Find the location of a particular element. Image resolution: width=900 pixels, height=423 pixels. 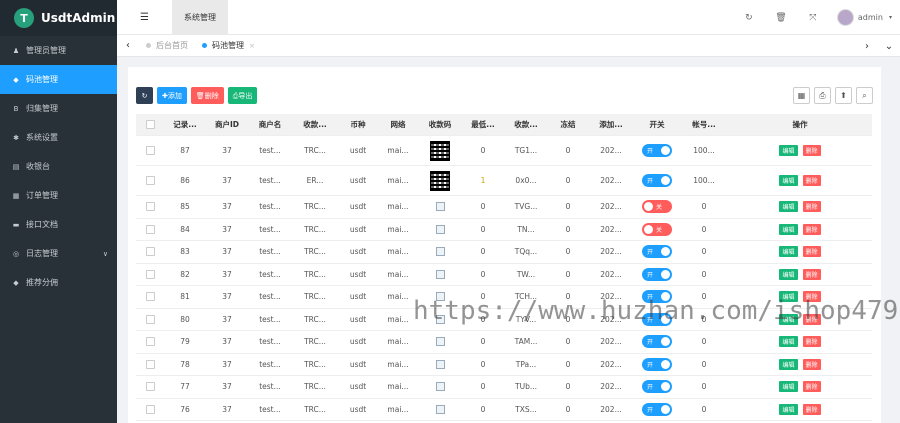

delete-button: 🗑删除 is located at coordinates (207, 95).